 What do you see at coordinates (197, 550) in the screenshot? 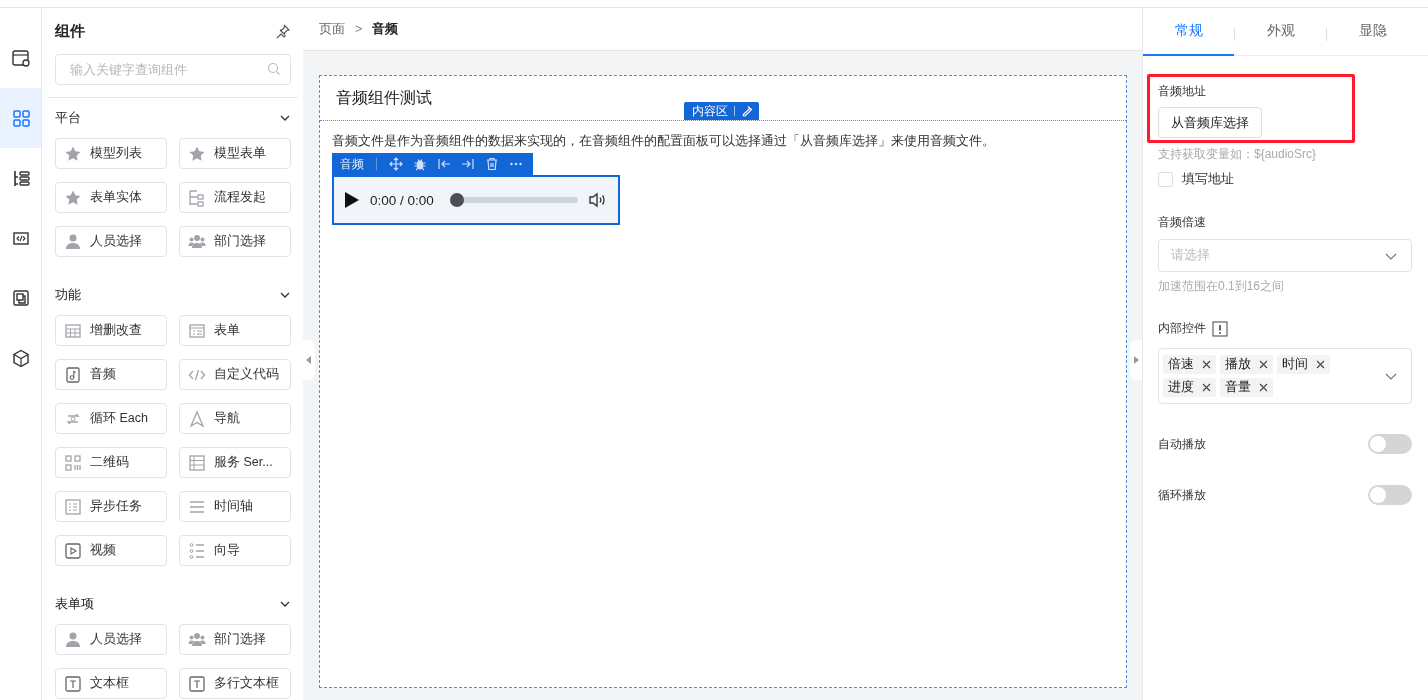
I see `steps-icon` at bounding box center [197, 550].